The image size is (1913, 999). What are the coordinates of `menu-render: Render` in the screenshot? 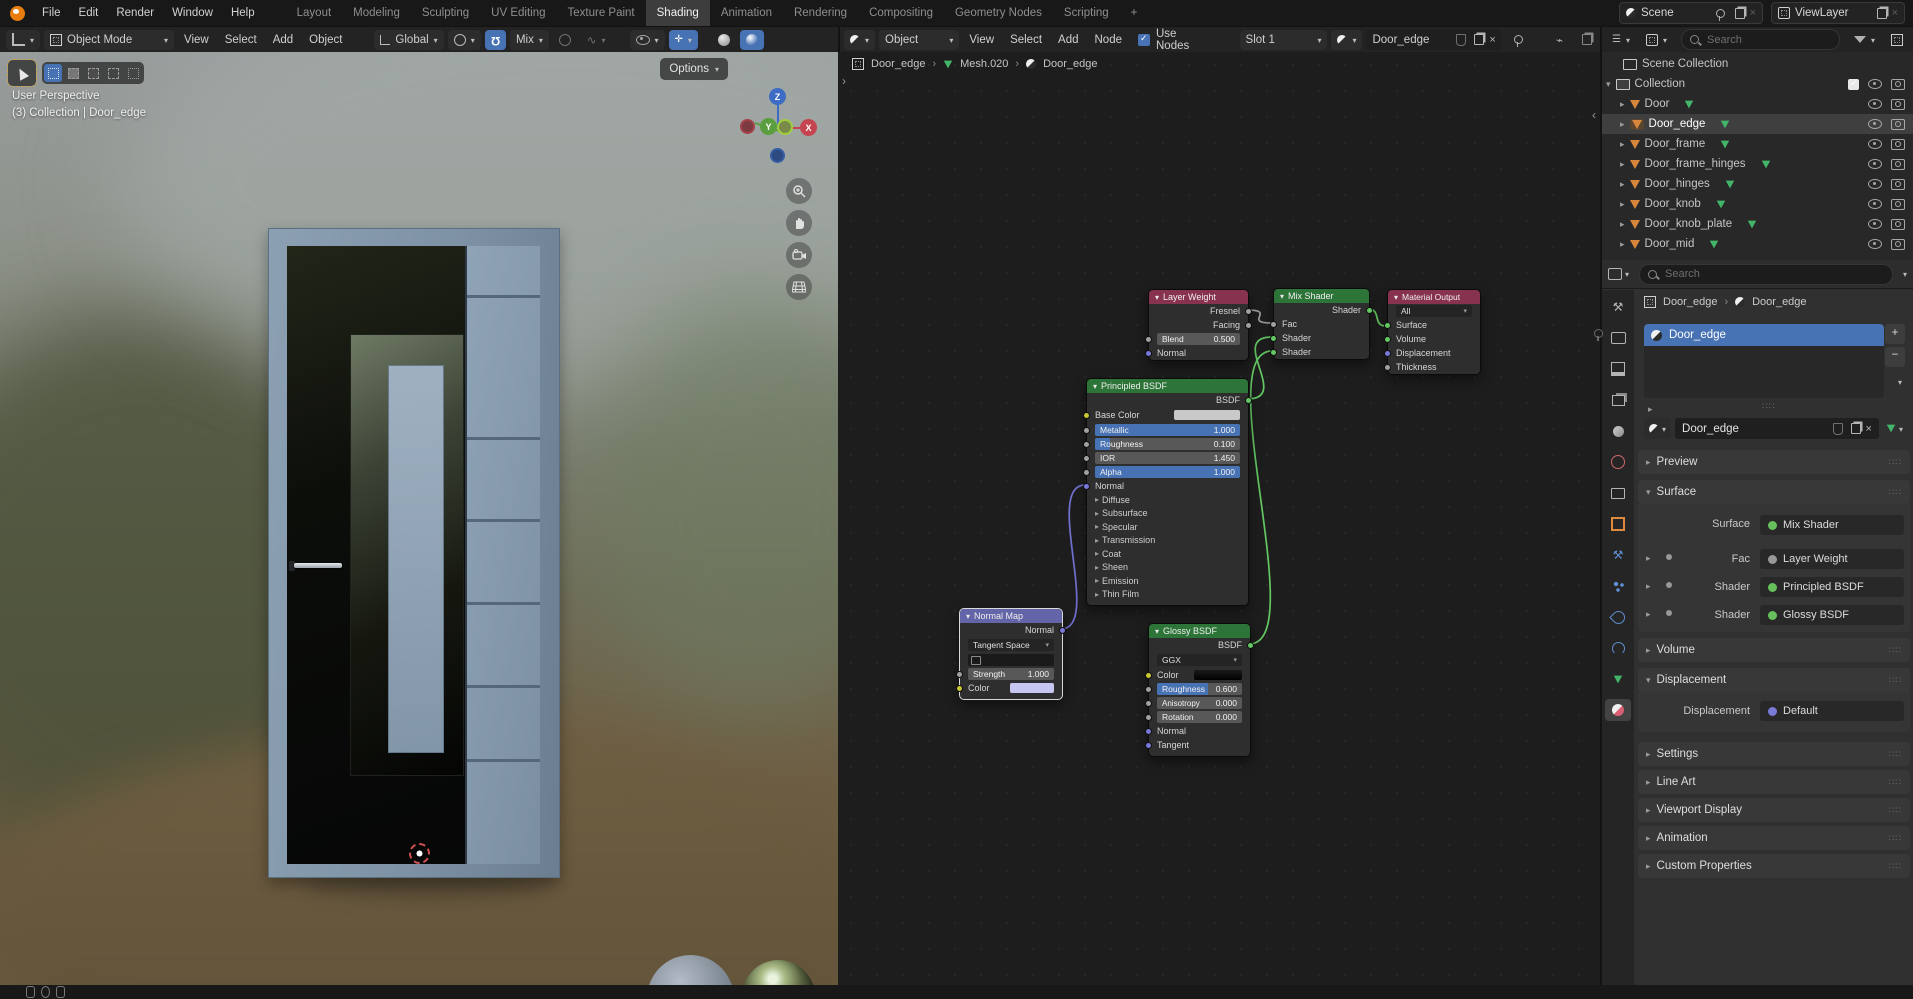 It's located at (135, 13).